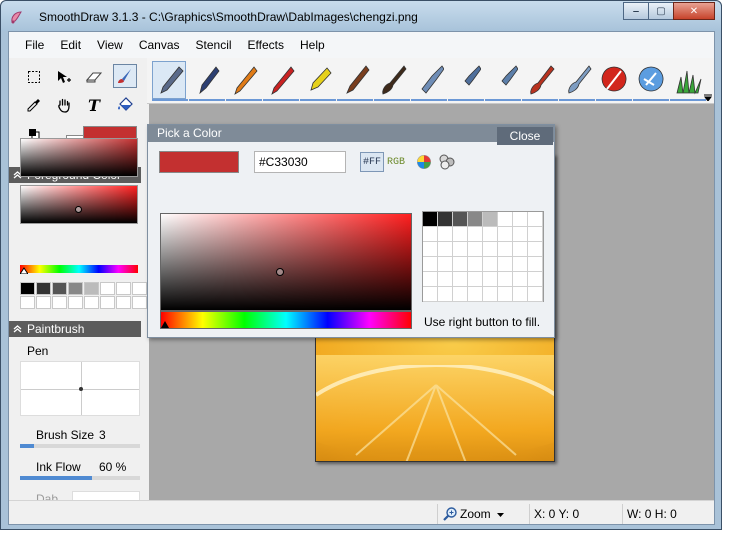 The image size is (729, 543). What do you see at coordinates (214, 45) in the screenshot?
I see `menu-stencil: Stencil` at bounding box center [214, 45].